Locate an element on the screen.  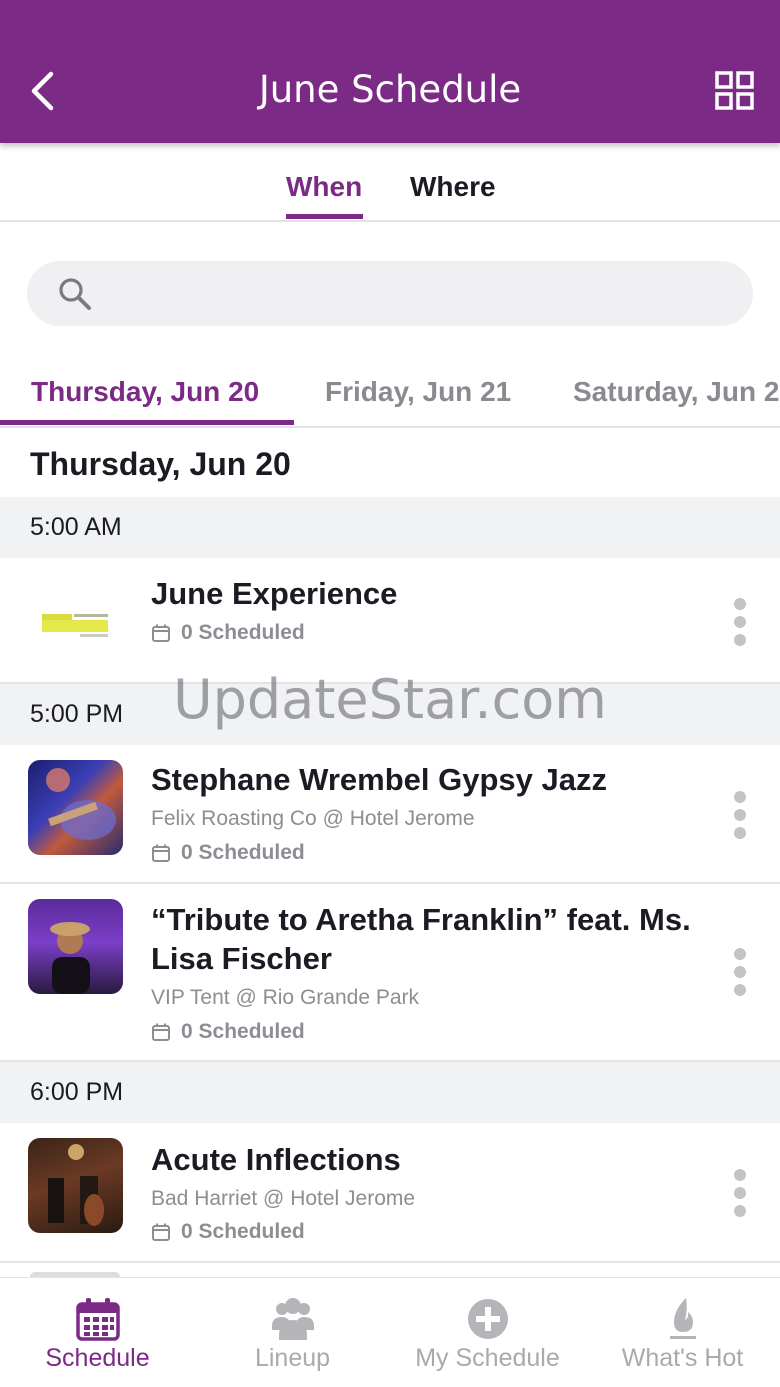
grid-view-button is located at coordinates (735, 91).